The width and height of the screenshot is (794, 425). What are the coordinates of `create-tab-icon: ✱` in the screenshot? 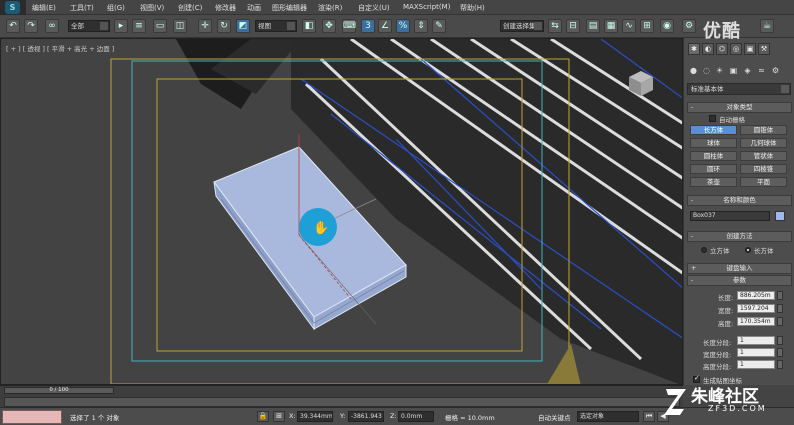 It's located at (694, 49).